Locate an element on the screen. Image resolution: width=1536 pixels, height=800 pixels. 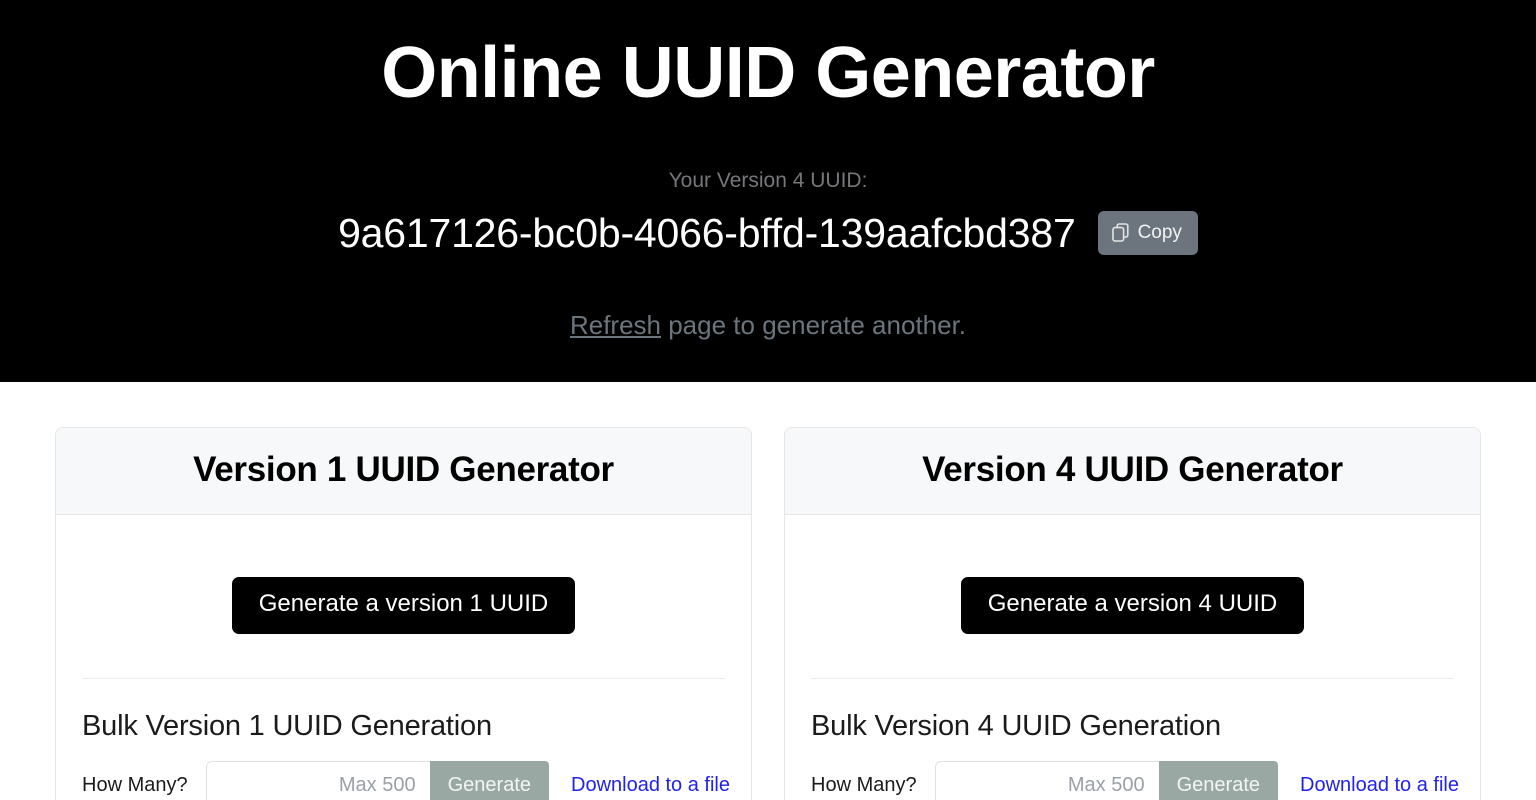
version-1-bulk-generate-button: Generate is located at coordinates (489, 780).